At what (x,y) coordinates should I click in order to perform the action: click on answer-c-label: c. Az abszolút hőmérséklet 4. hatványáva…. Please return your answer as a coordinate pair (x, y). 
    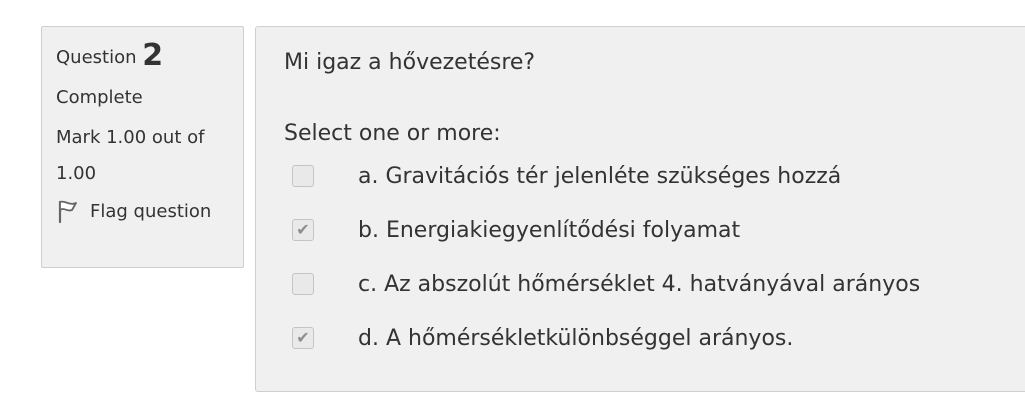
    Looking at the image, I should click on (639, 284).